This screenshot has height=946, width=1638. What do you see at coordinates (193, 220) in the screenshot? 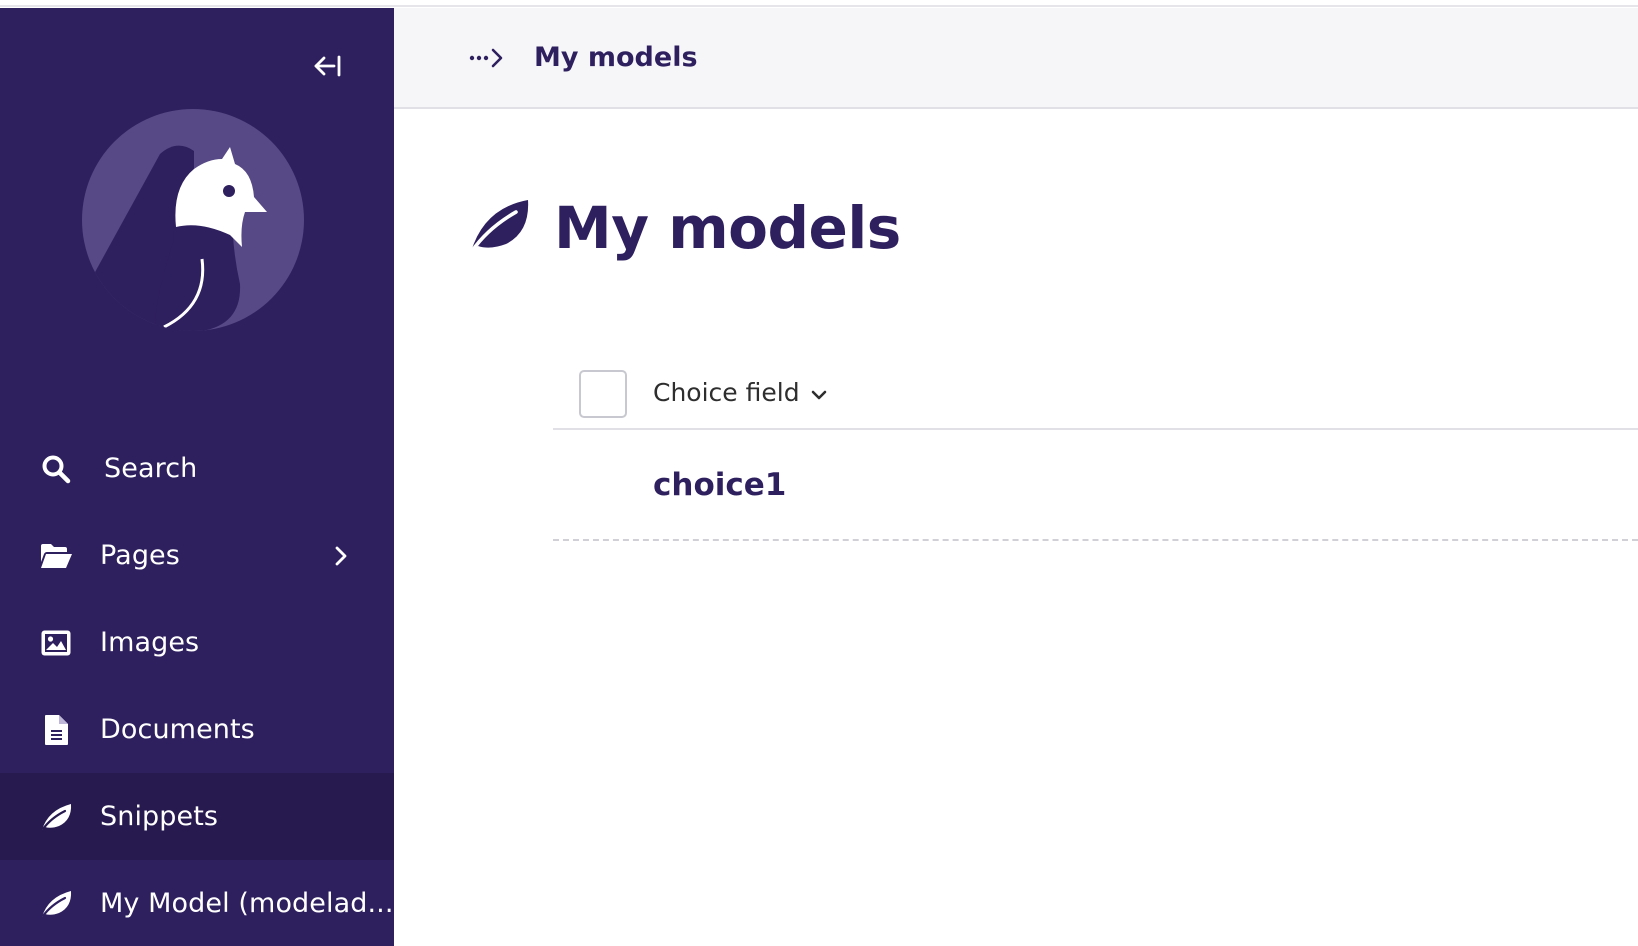
I see `bird-logo` at bounding box center [193, 220].